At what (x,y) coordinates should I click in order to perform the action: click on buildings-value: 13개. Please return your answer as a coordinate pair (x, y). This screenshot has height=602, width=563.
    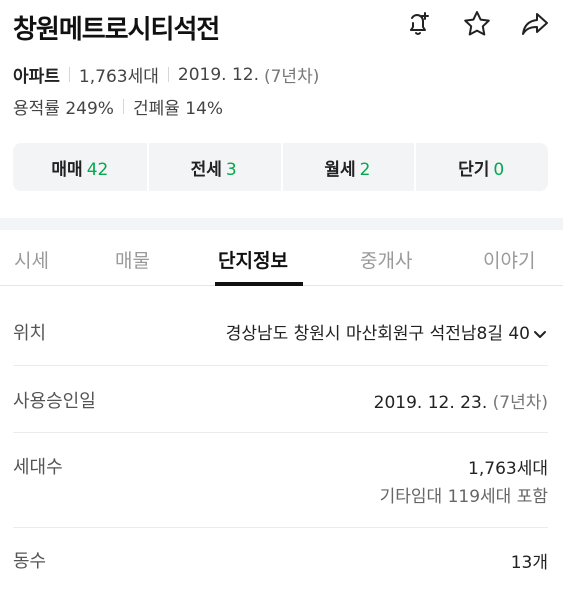
    Looking at the image, I should click on (529, 563).